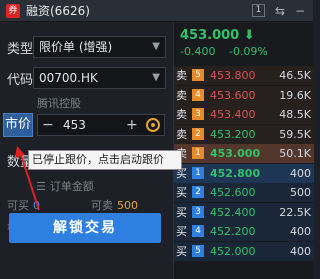 This screenshot has width=320, height=279. Describe the element at coordinates (235, 153) in the screenshot. I see `level-price: 453.000` at that location.